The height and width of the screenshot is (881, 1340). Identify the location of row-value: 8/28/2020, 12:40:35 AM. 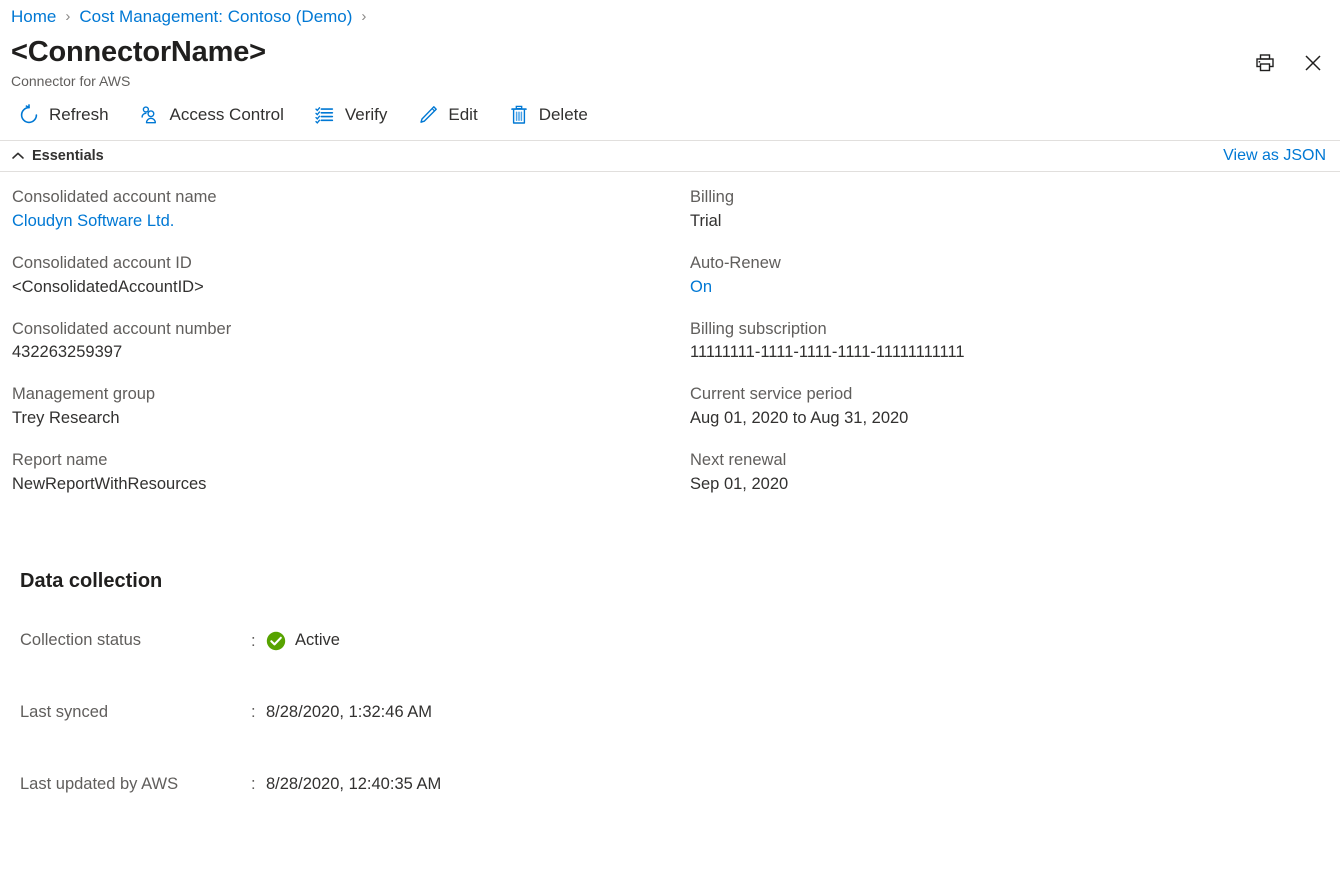
(354, 783).